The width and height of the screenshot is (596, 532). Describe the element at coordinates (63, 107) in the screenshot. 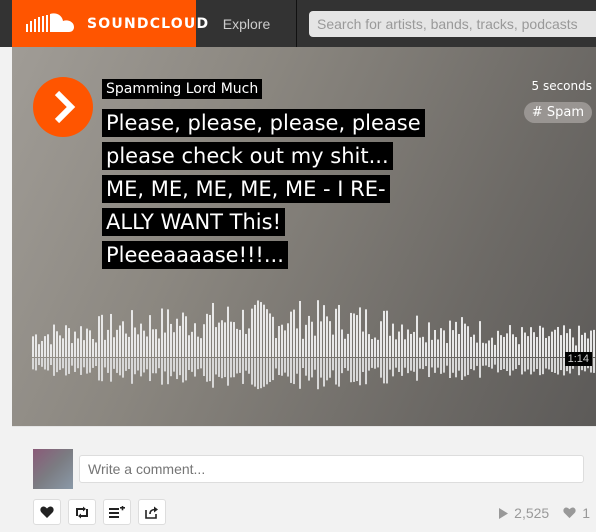

I see `play-button` at that location.